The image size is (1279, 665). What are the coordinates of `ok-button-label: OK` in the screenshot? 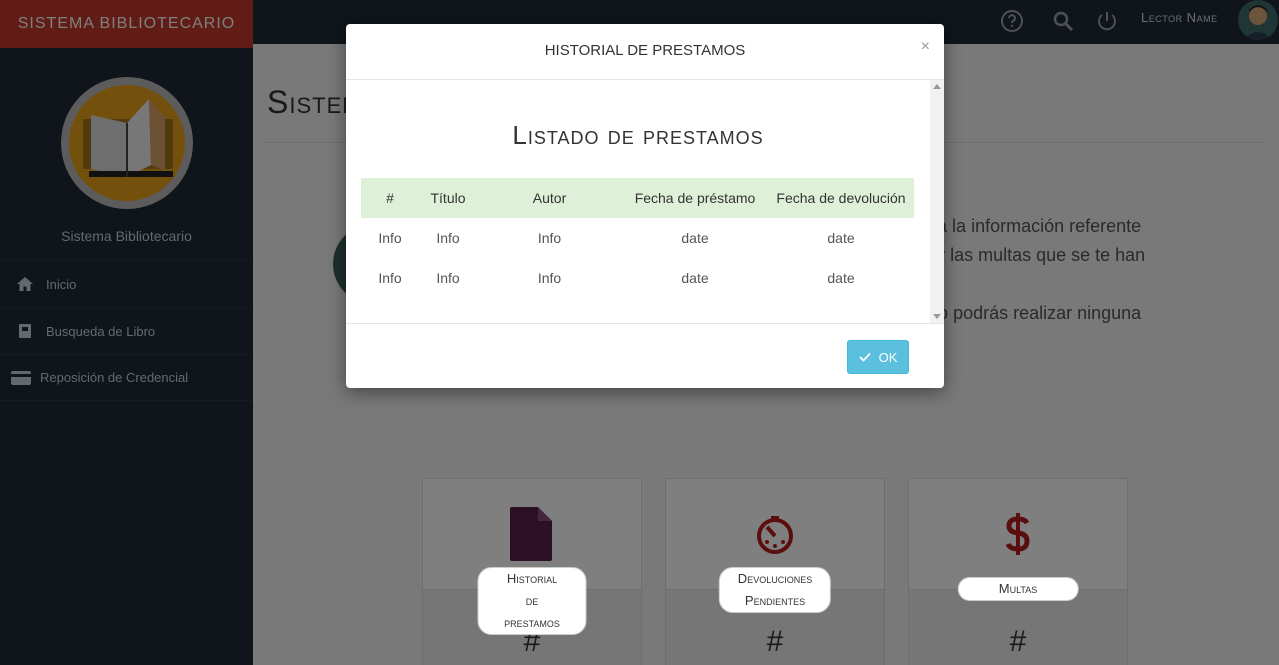 It's located at (888, 357).